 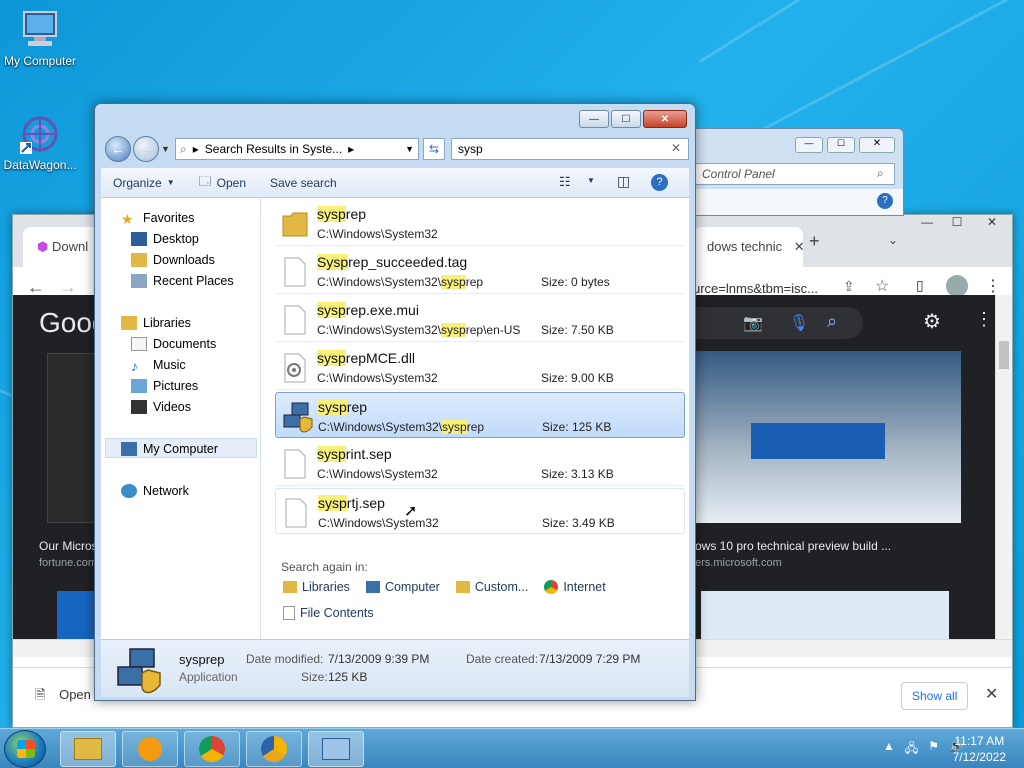 I want to click on camera-icon: 📷, so click(x=753, y=323).